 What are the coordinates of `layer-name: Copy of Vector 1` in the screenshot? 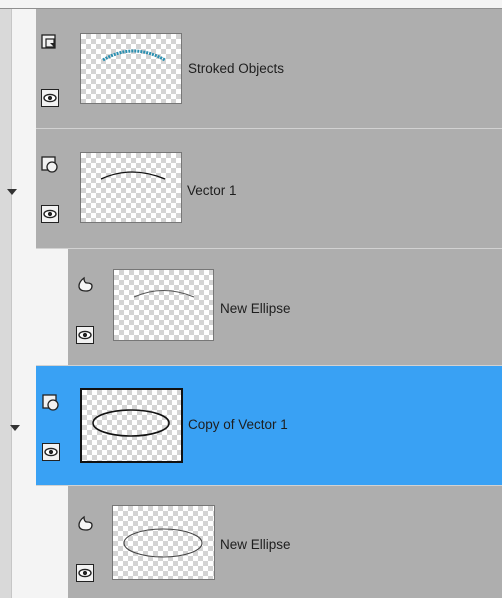 It's located at (238, 424).